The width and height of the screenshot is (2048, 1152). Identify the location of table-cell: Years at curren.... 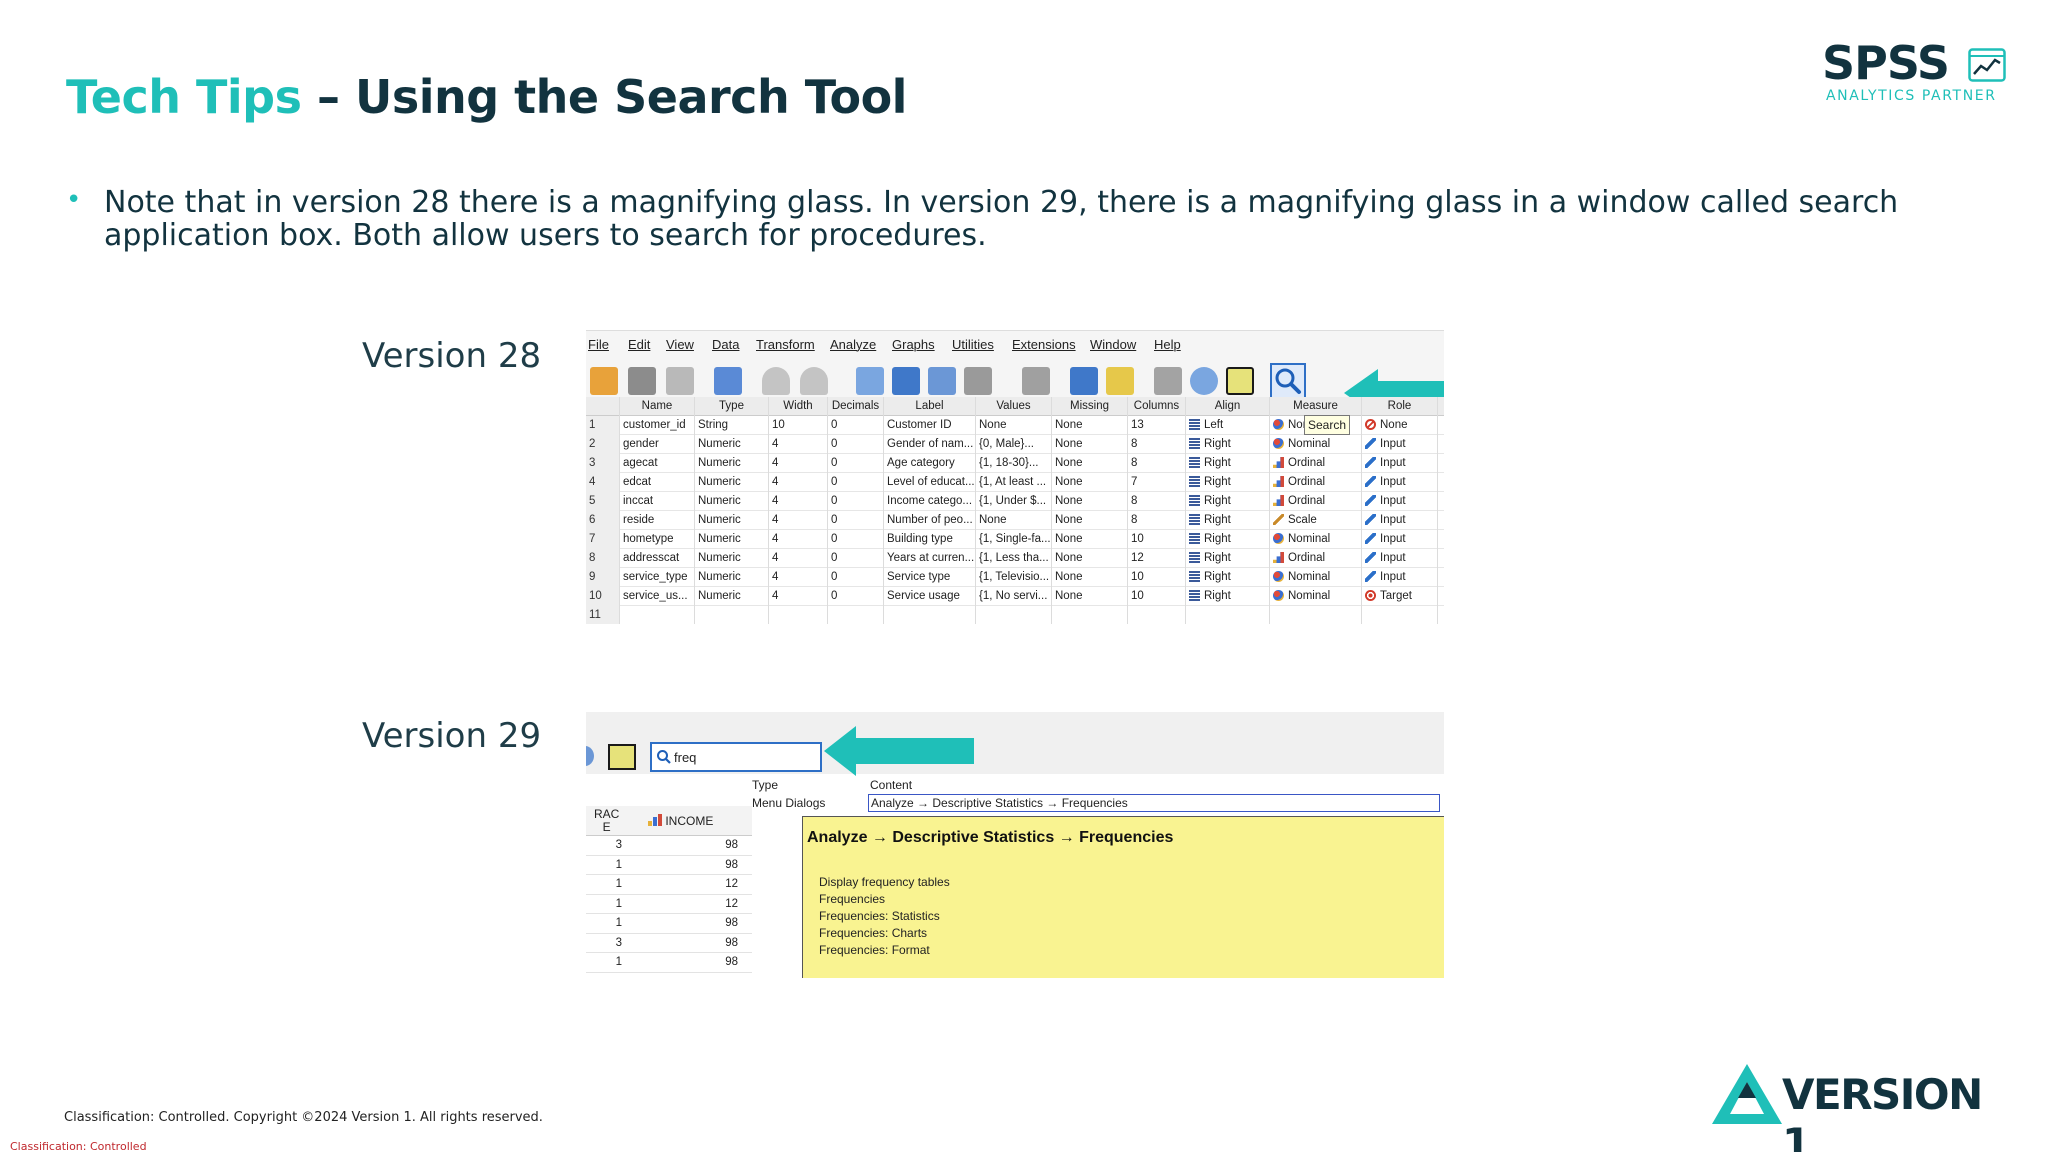
(930, 558).